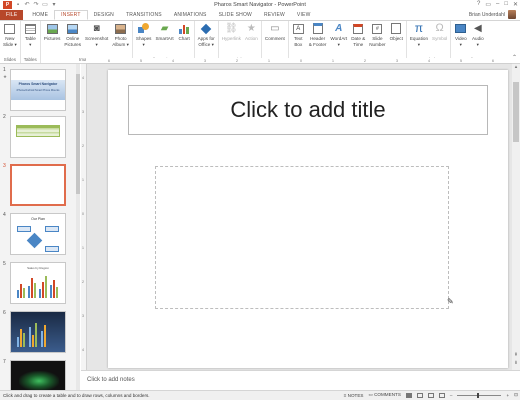 The image size is (520, 400). I want to click on slide-scrollbar: ▴ ⇞ ⇟, so click(516, 217).